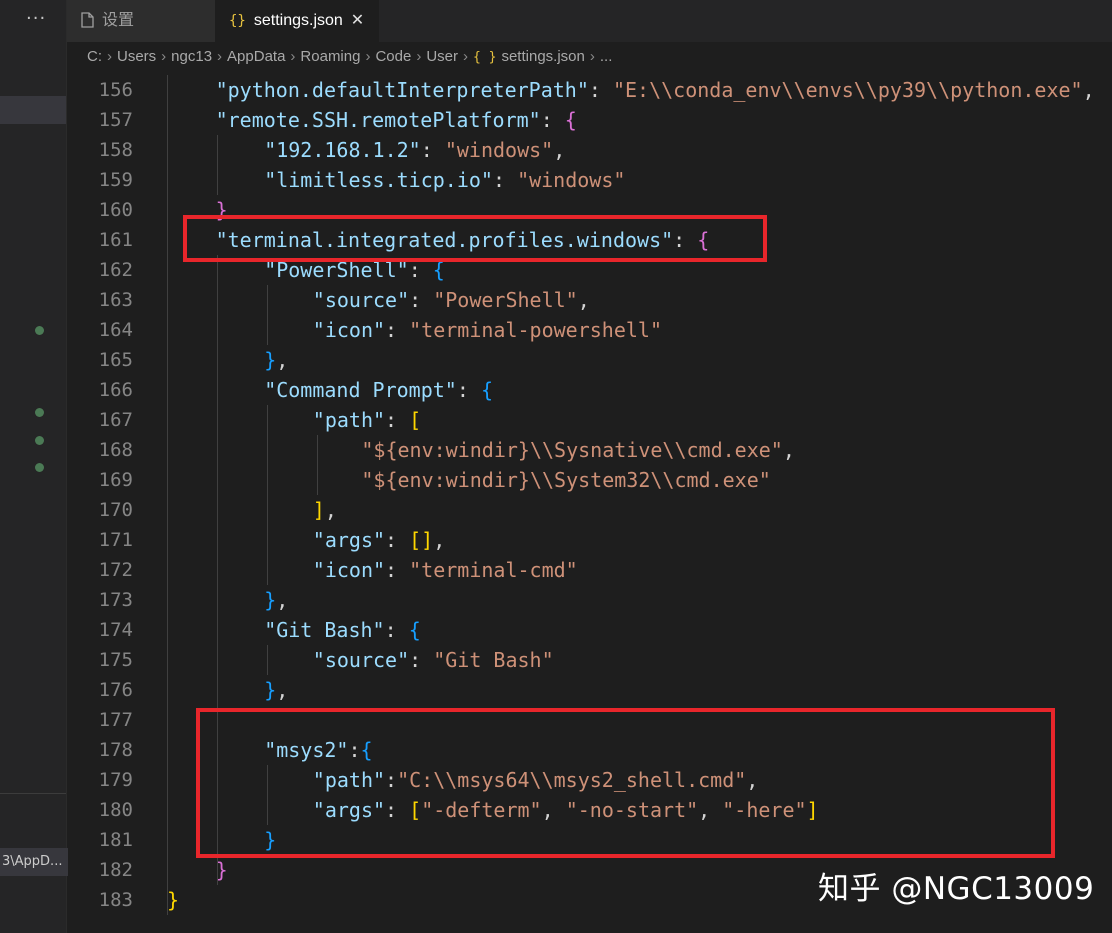 The height and width of the screenshot is (933, 1112). Describe the element at coordinates (94, 56) in the screenshot. I see `breadcrumb-item: C:` at that location.